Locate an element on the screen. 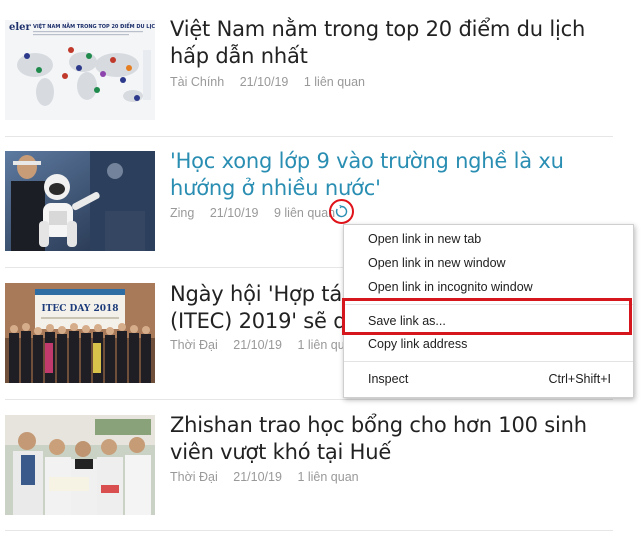 The image size is (643, 541). article-title-line: (ITEC) 2019' sẽ diễn is located at coordinates (256, 321).